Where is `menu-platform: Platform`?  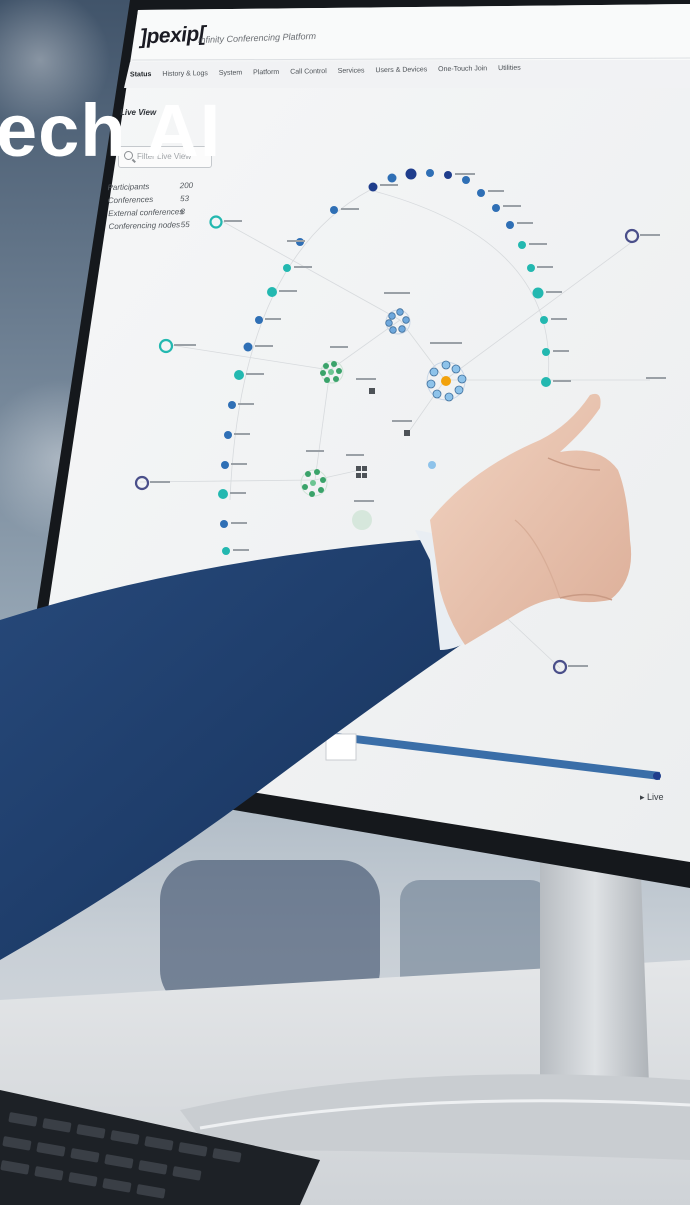
menu-platform: Platform is located at coordinates (266, 72).